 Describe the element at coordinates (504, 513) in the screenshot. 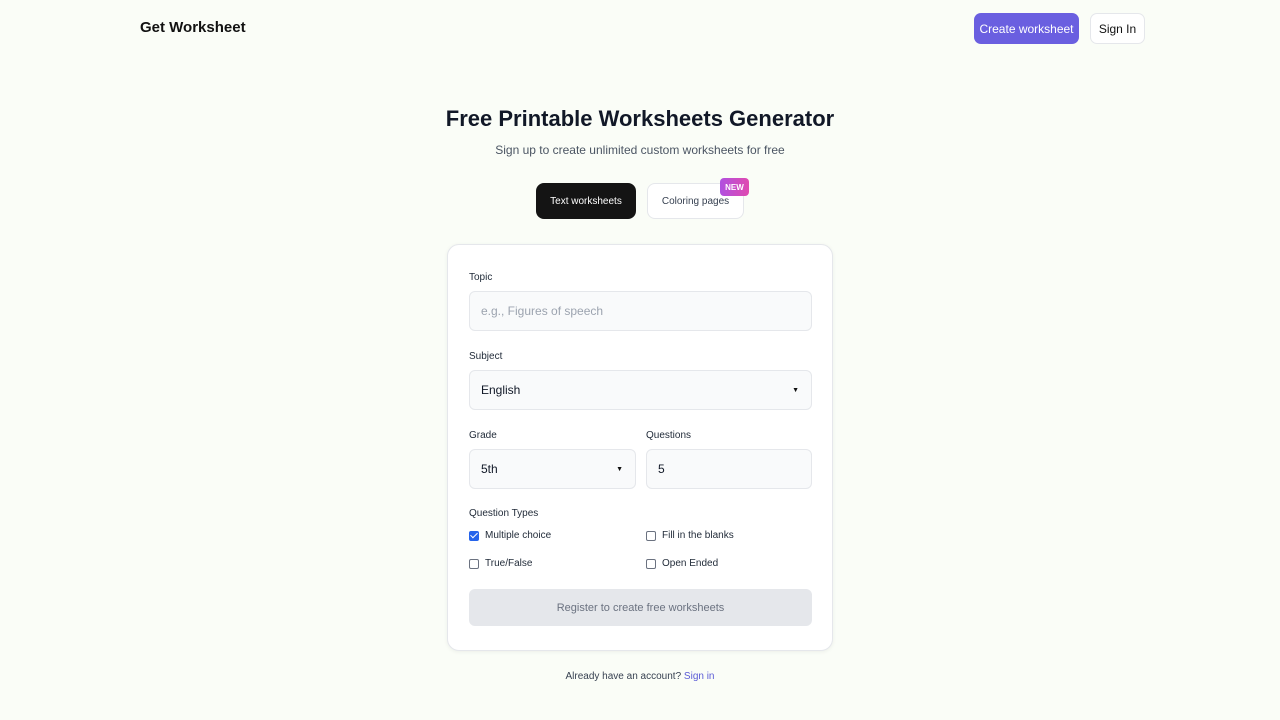

I see `question-types-label: Question Types` at that location.